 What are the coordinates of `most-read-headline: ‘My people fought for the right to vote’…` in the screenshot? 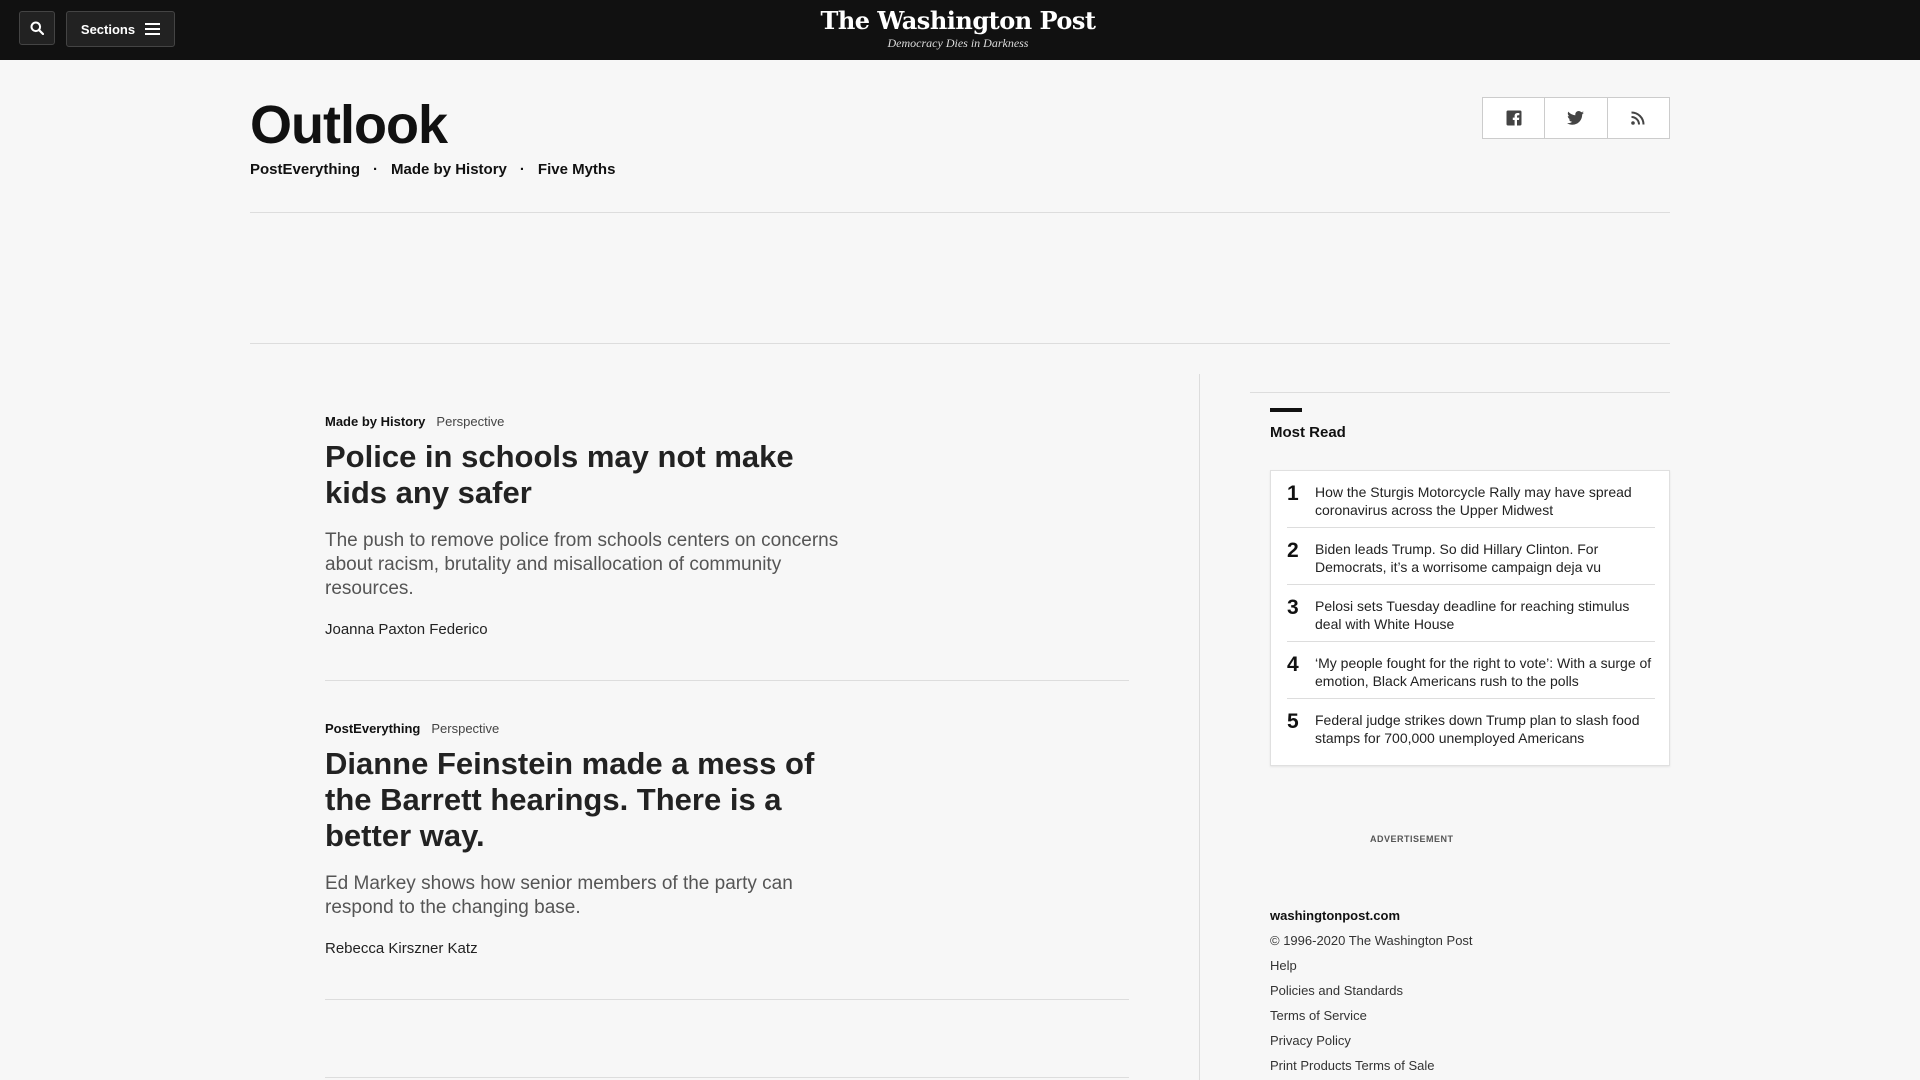 It's located at (1485, 672).